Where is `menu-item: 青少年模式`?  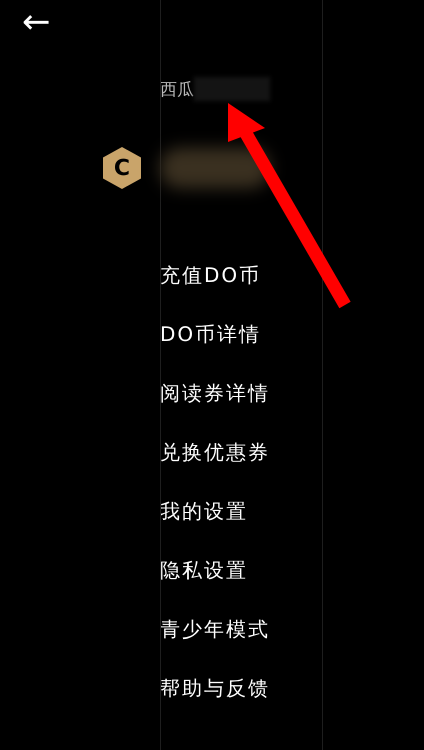 menu-item: 青少年模式 is located at coordinates (215, 629).